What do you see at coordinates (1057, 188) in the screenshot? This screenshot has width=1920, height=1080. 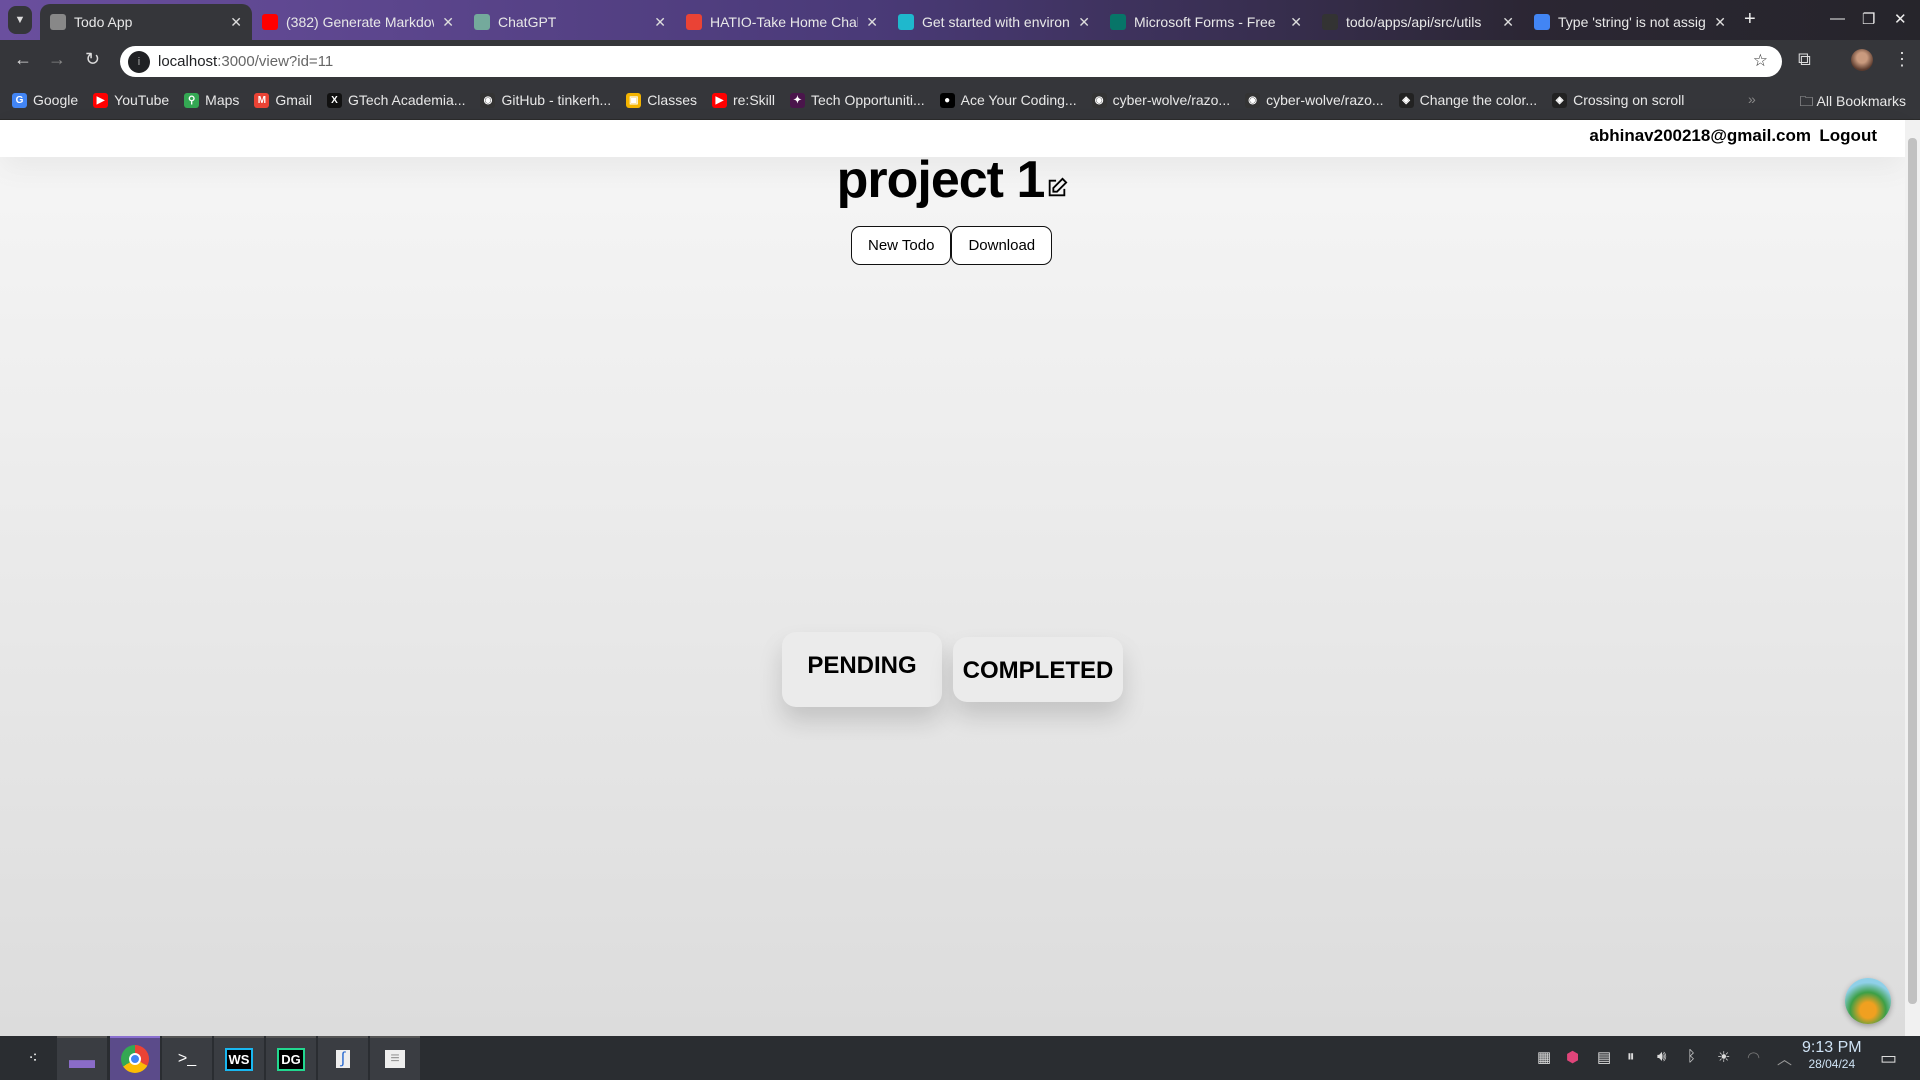 I see `edit-icon` at bounding box center [1057, 188].